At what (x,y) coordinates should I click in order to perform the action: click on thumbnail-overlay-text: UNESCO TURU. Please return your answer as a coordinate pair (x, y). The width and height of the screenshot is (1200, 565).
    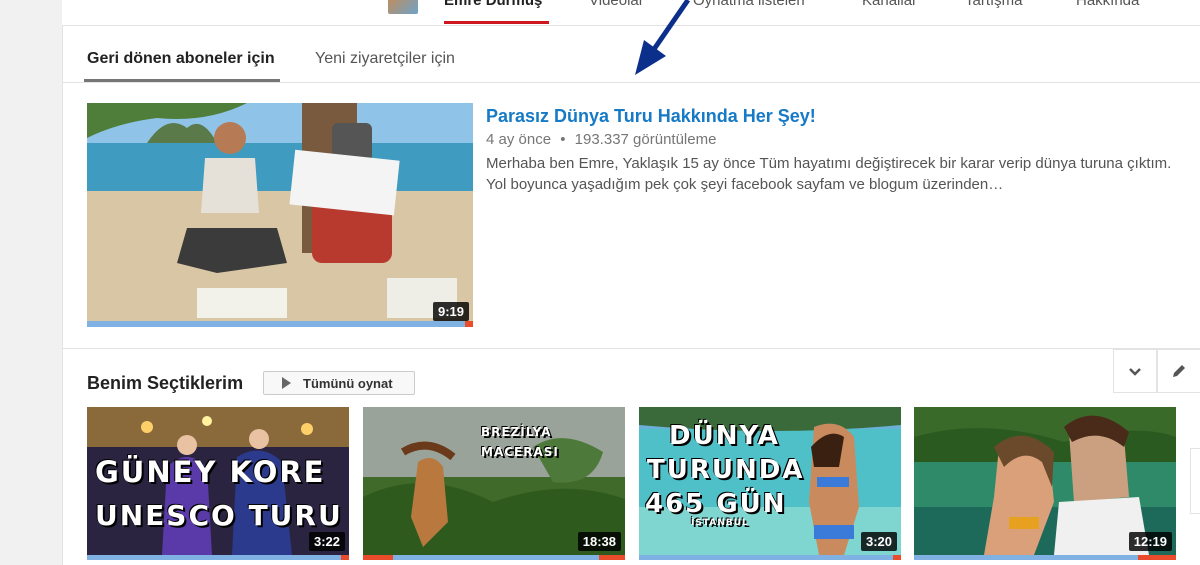
    Looking at the image, I should click on (219, 515).